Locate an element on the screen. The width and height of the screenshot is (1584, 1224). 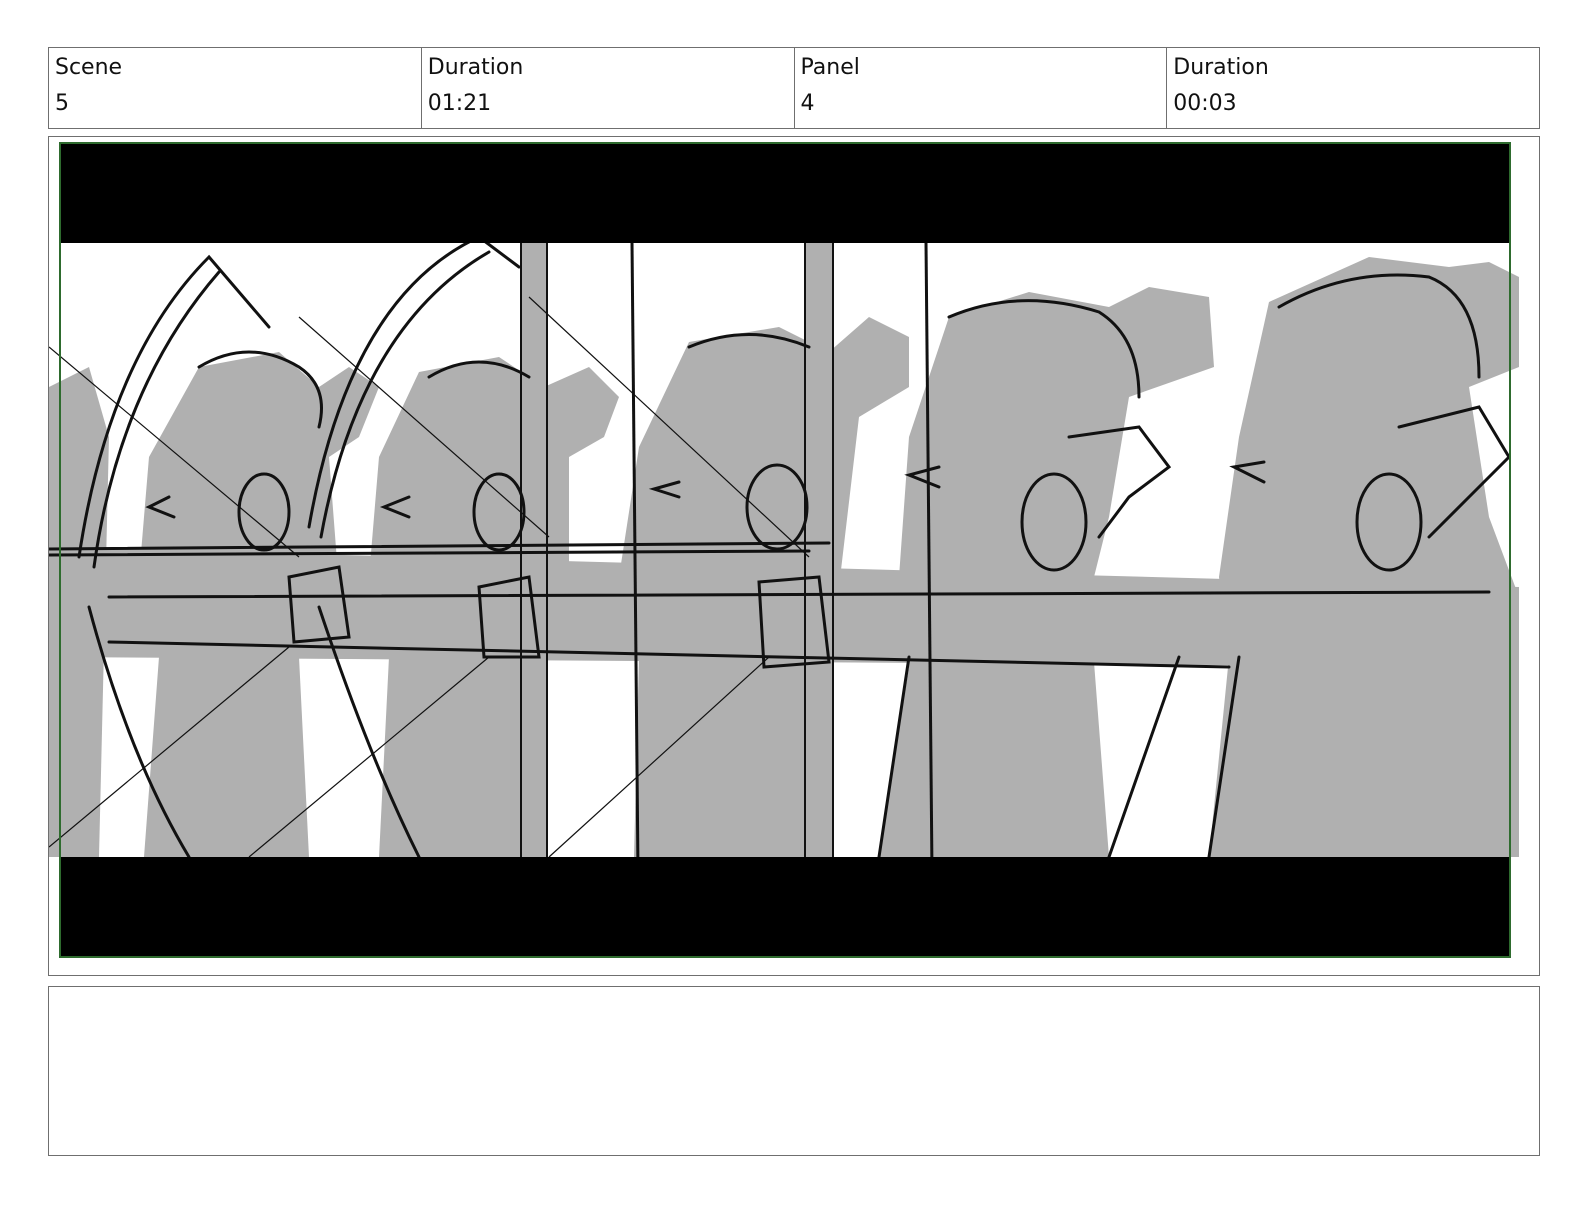
panel-value: 4 is located at coordinates (807, 103).